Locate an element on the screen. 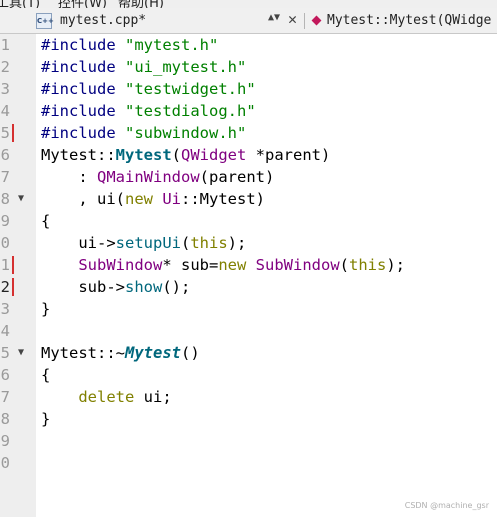  code-line: 0 ui->setupUi(this); is located at coordinates (248, 243).